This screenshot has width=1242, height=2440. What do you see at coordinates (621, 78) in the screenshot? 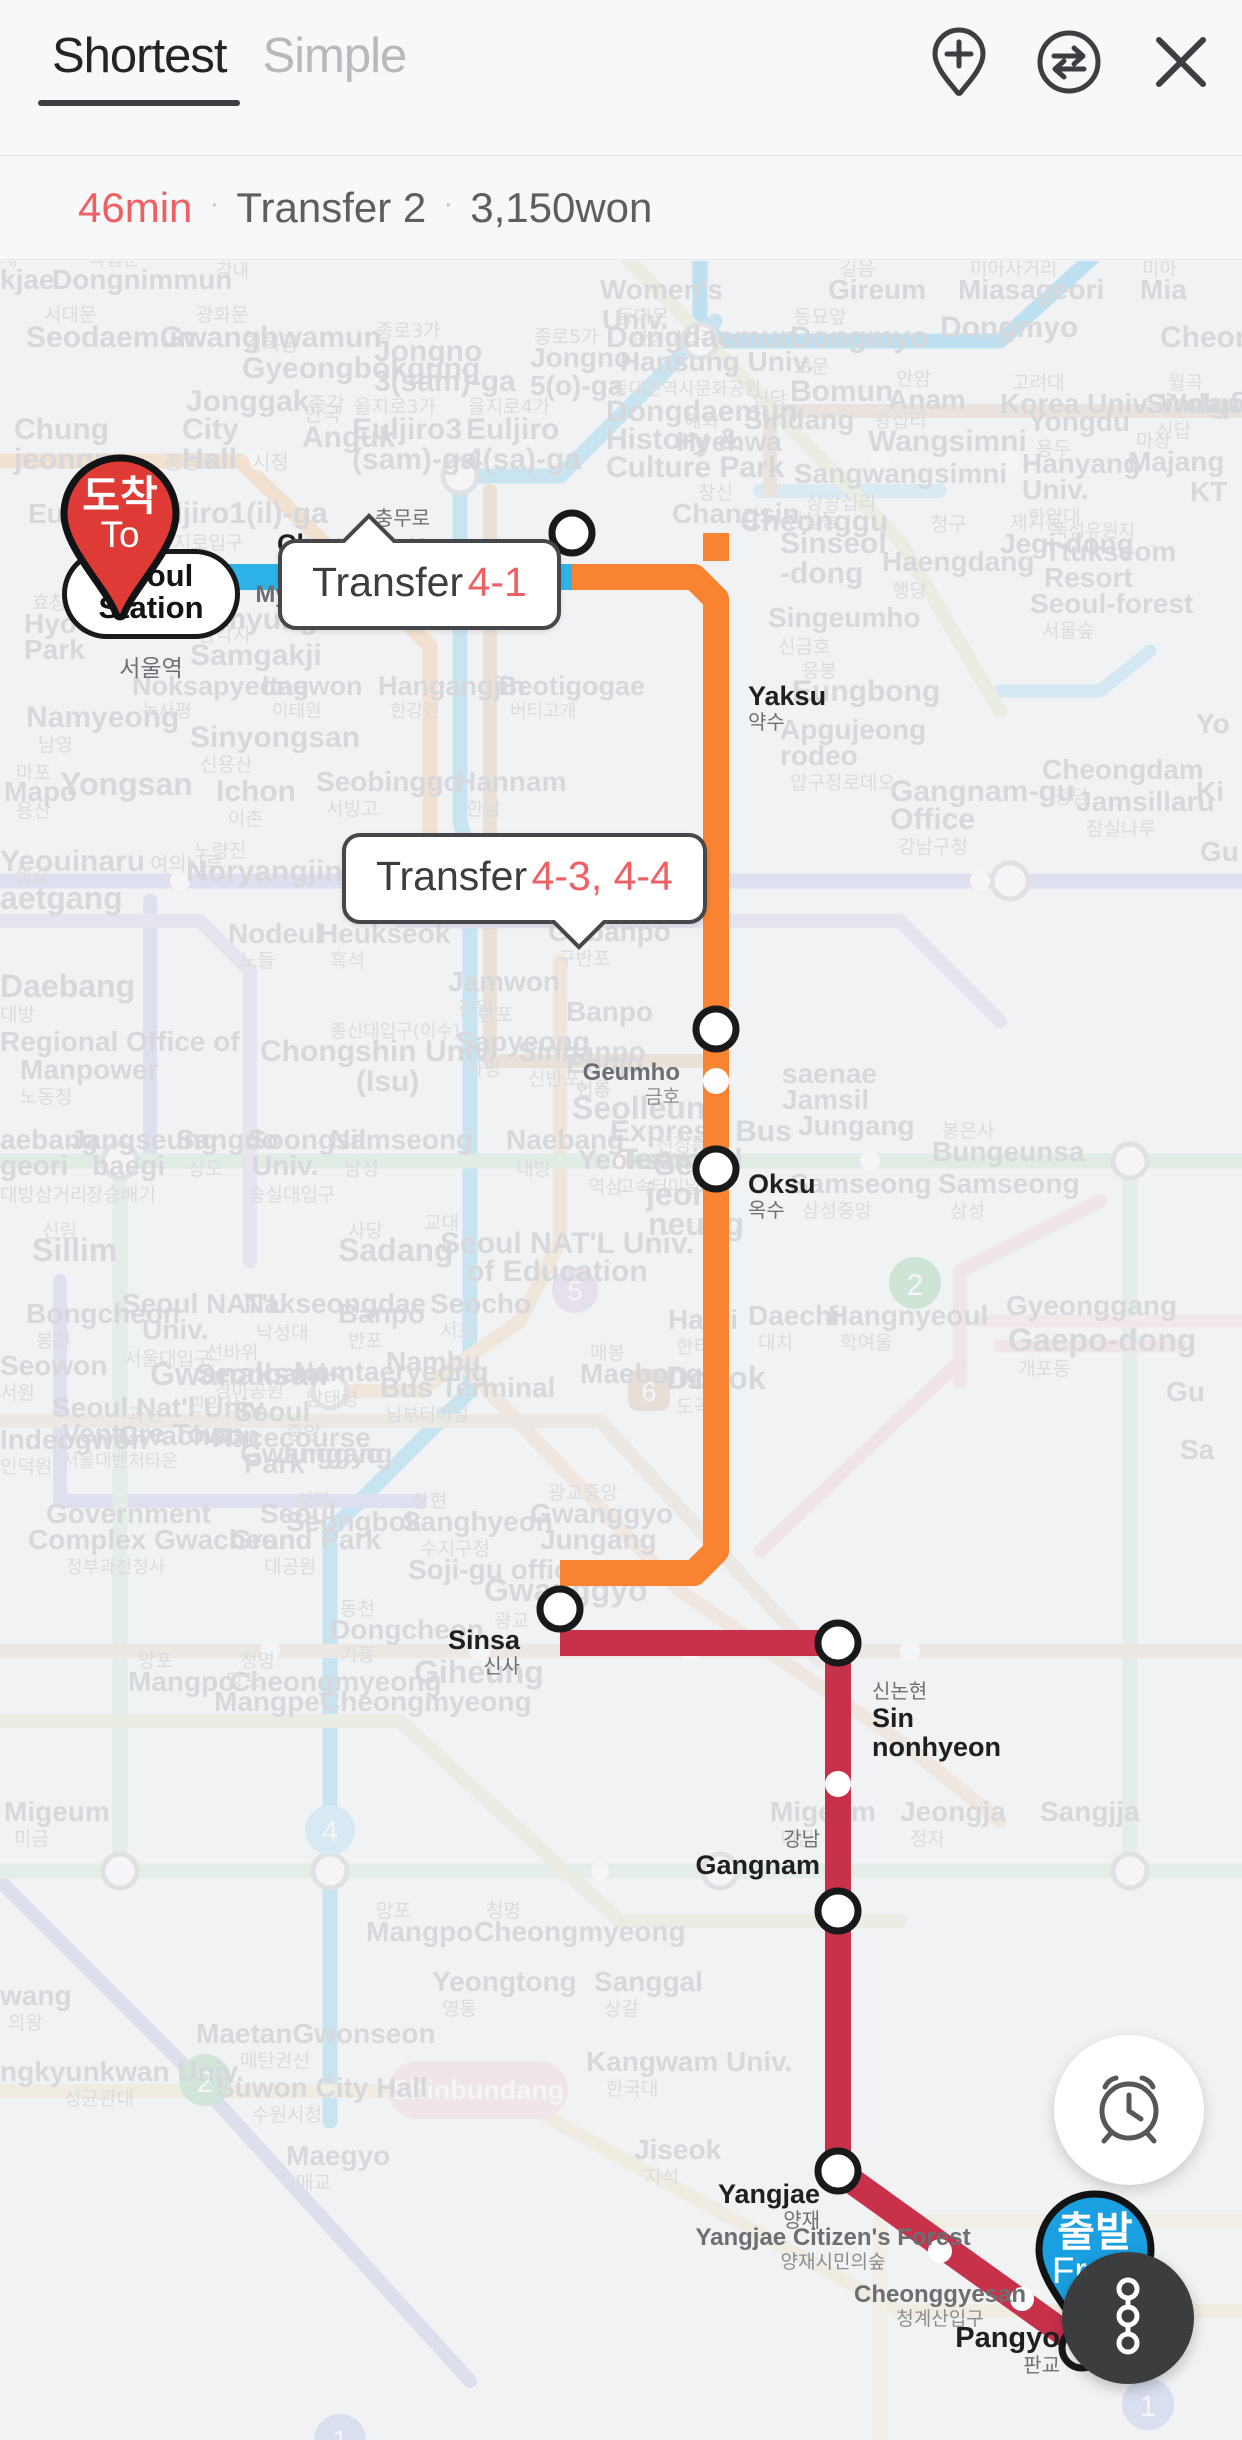
I see `app-header: Shortest Simple` at bounding box center [621, 78].